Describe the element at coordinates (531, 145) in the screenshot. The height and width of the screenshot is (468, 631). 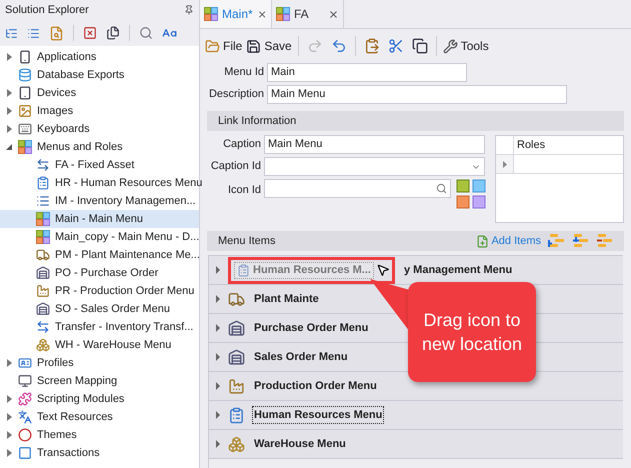
I see `column-header: Roles` at that location.